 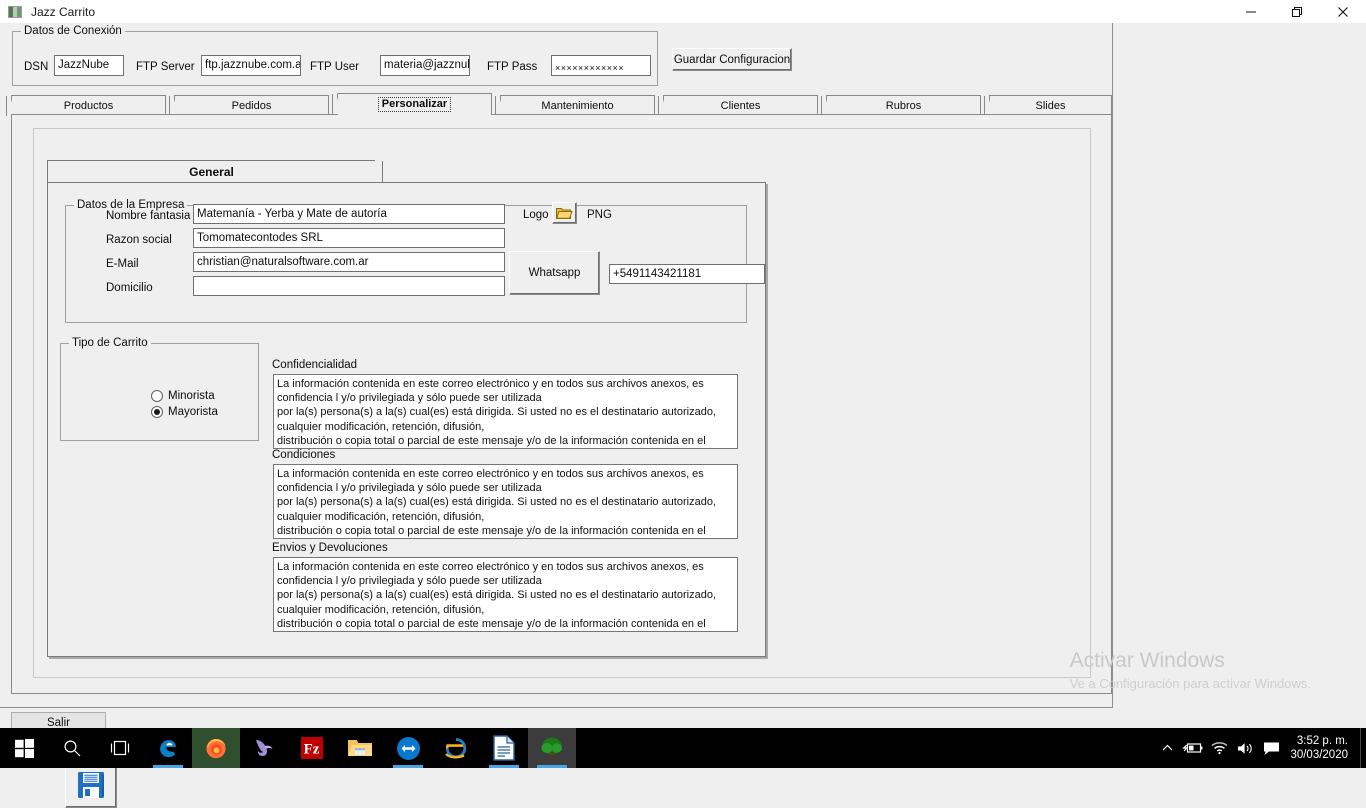 I want to click on tab-pedidos: Pedidos, so click(x=251, y=105).